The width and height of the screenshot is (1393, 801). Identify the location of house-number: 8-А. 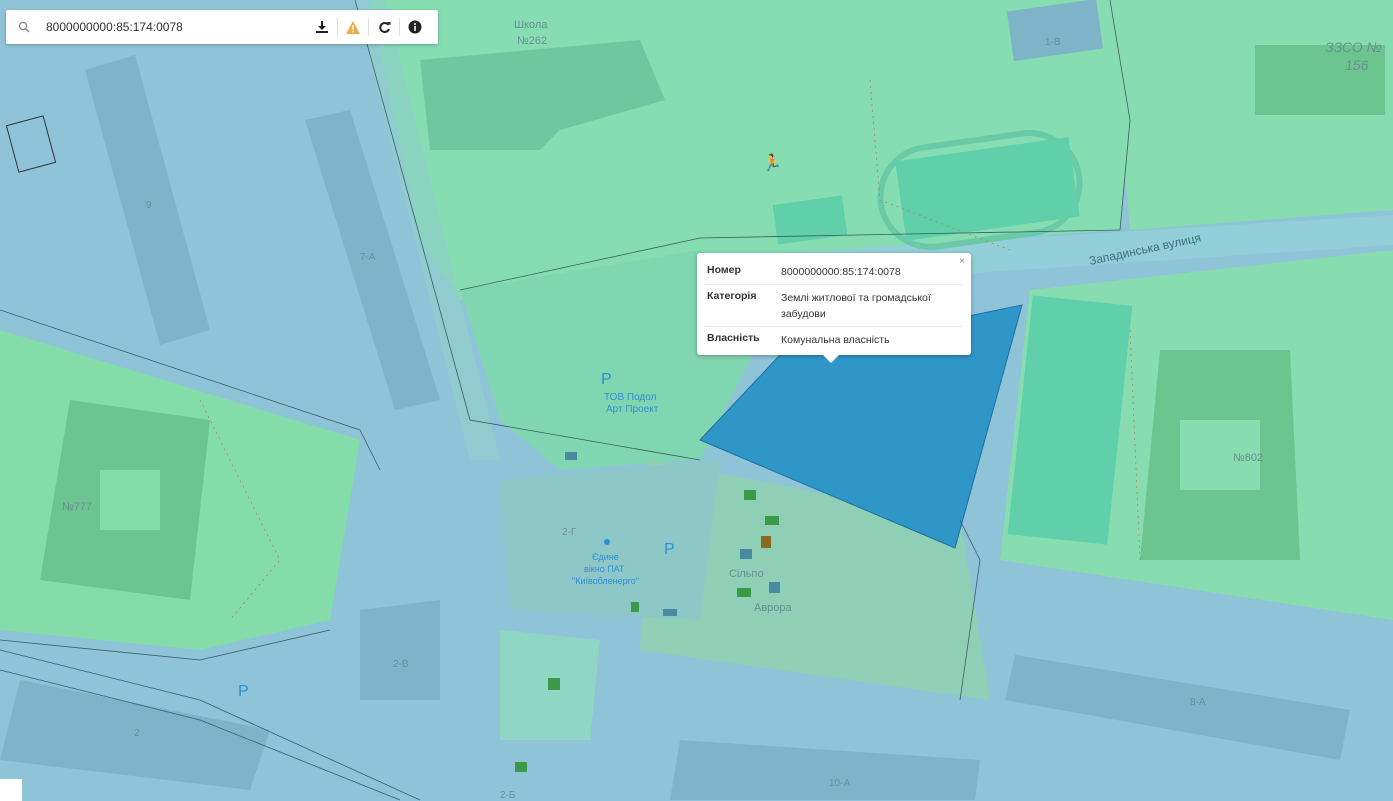
(1198, 702).